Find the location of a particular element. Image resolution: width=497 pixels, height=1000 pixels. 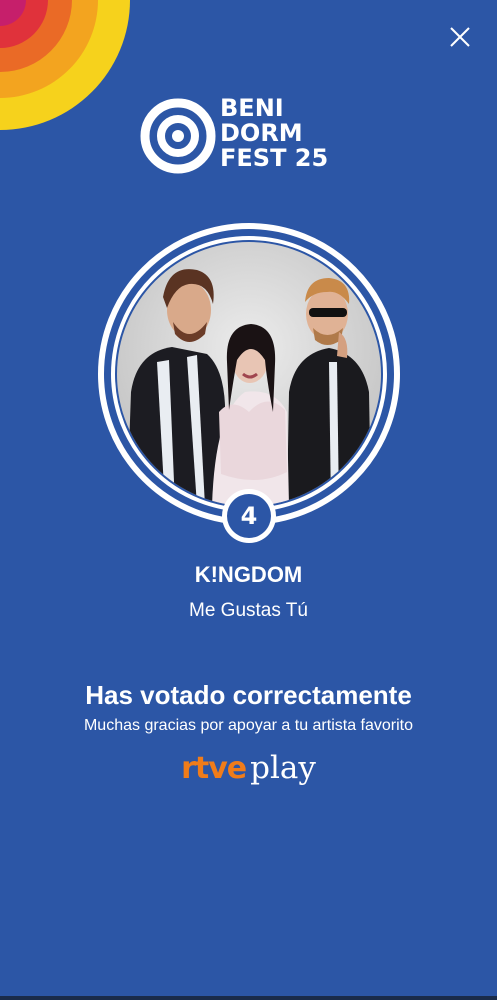

artist-name: K!NGDOM is located at coordinates (248, 574).